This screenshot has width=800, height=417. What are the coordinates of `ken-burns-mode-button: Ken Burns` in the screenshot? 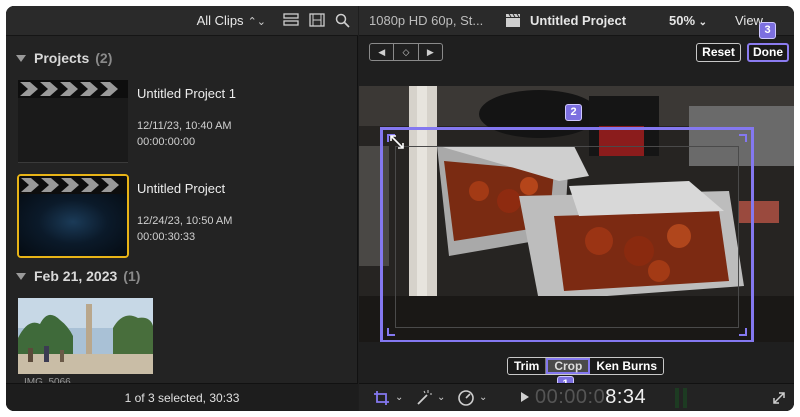 It's located at (627, 366).